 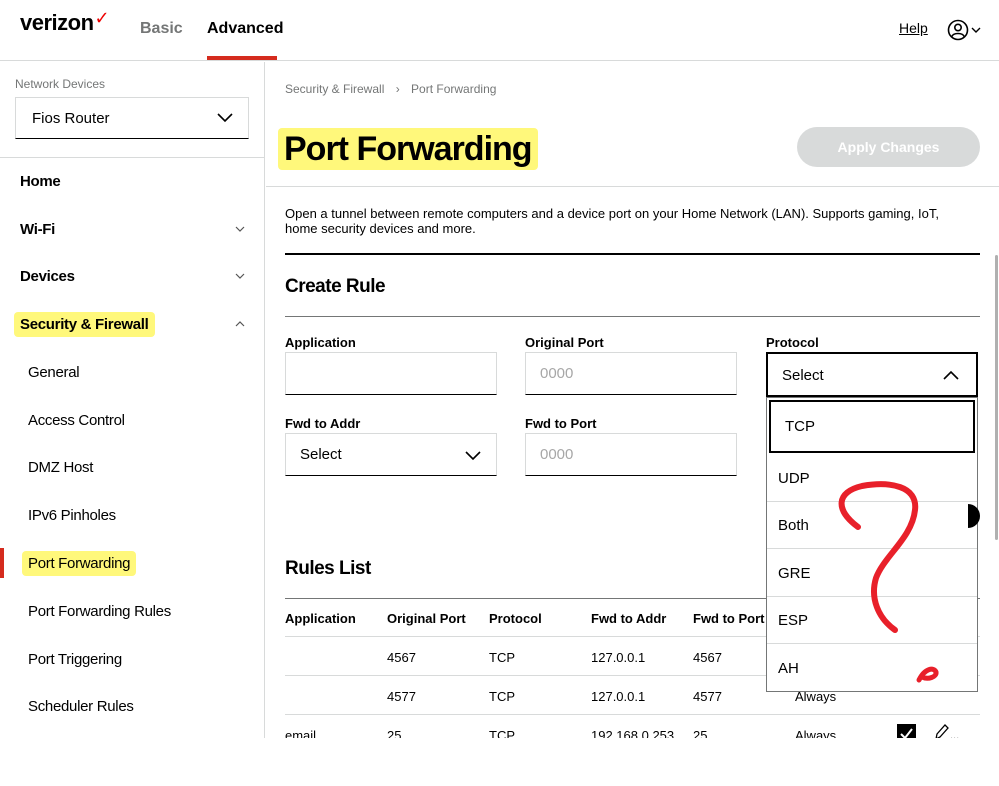 What do you see at coordinates (707, 696) in the screenshot?
I see `cell-fwd-port: 4577` at bounding box center [707, 696].